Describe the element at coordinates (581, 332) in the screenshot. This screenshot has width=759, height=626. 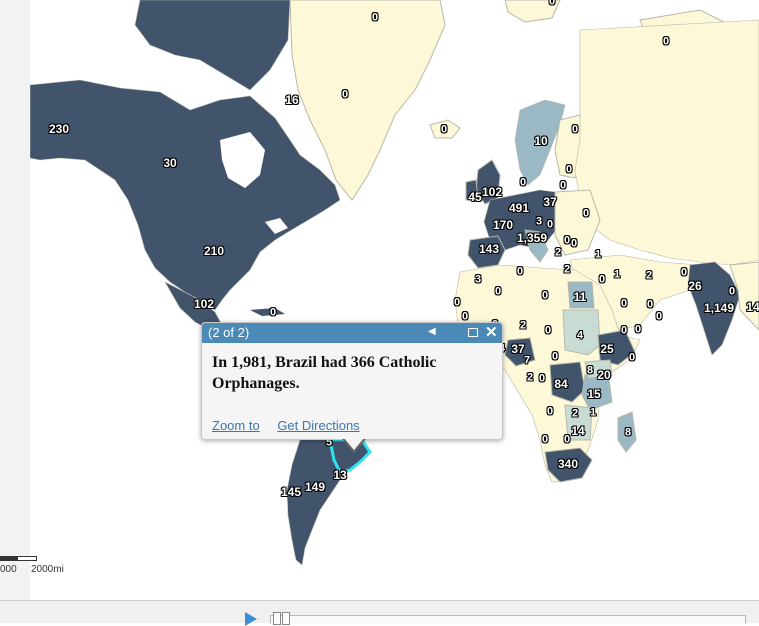
I see `sudan` at that location.